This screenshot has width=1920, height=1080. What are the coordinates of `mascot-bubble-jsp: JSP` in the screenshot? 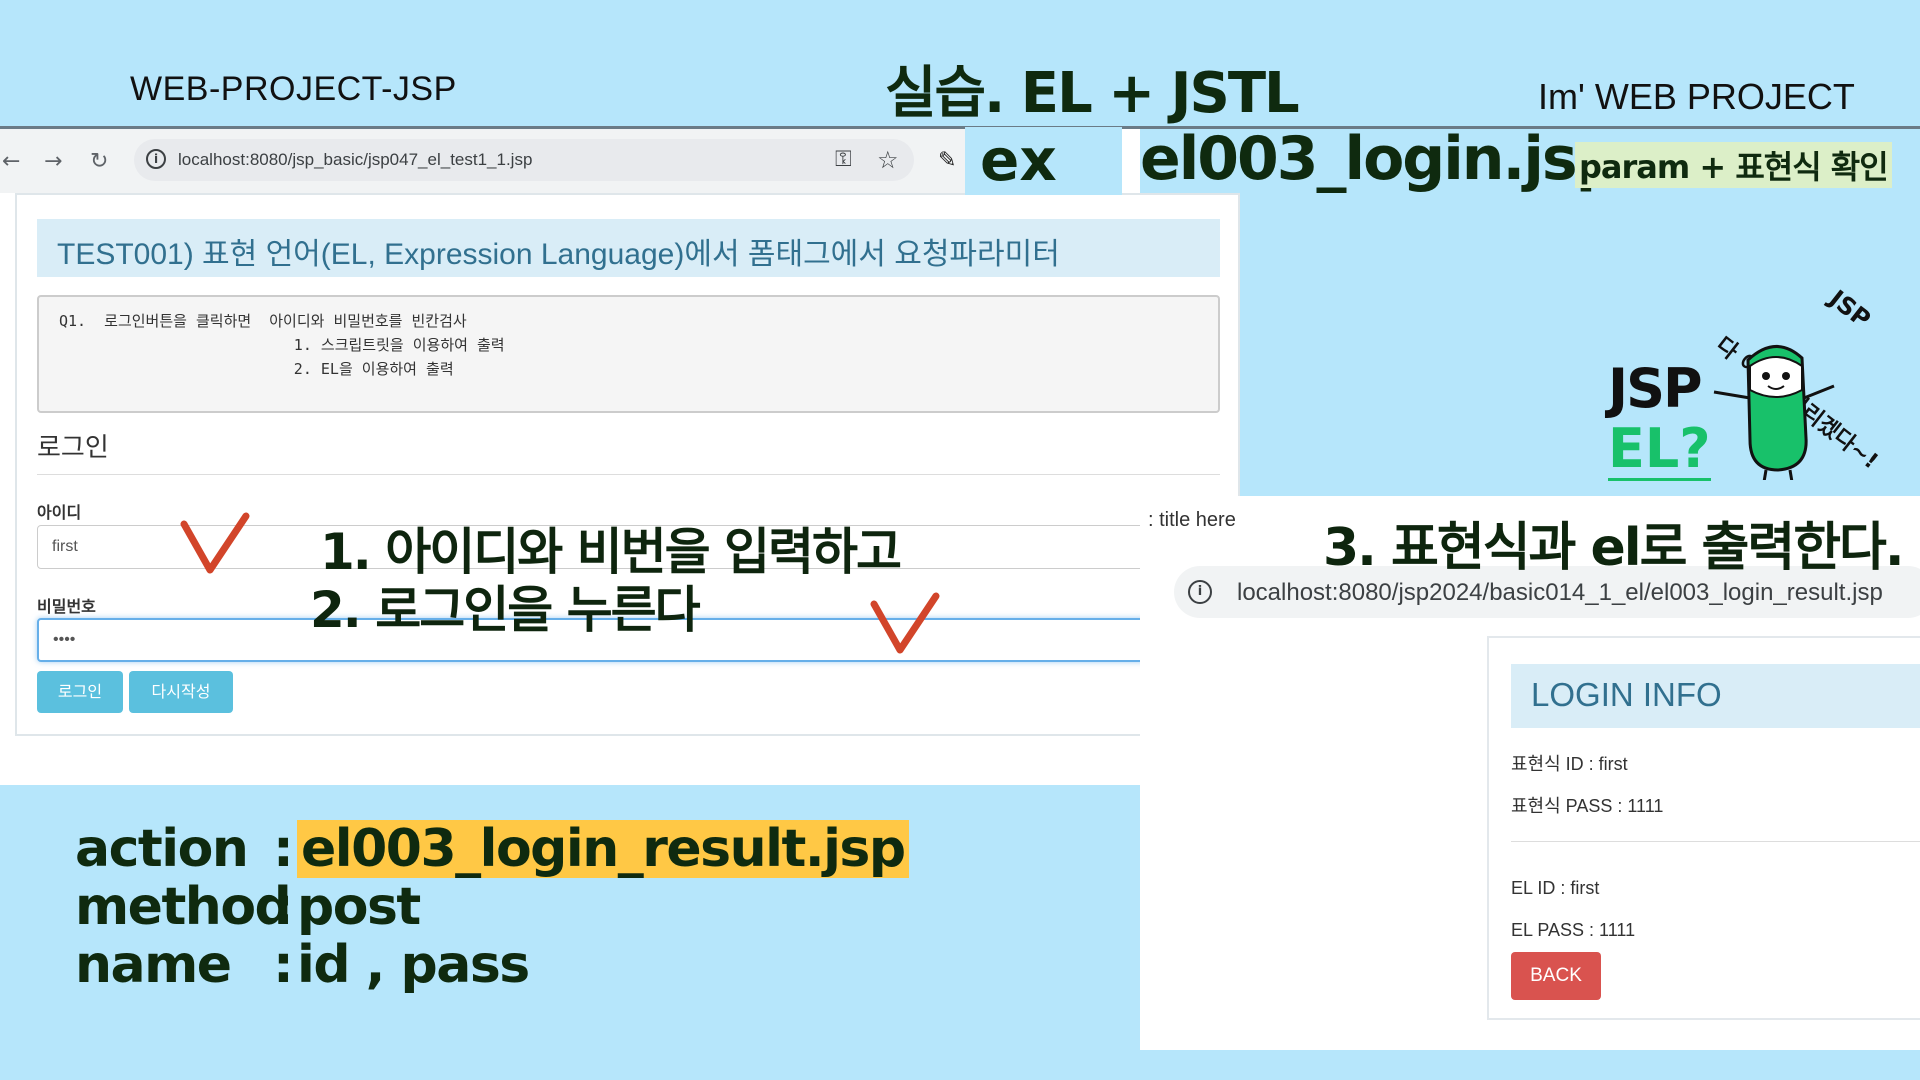 It's located at (1850, 309).